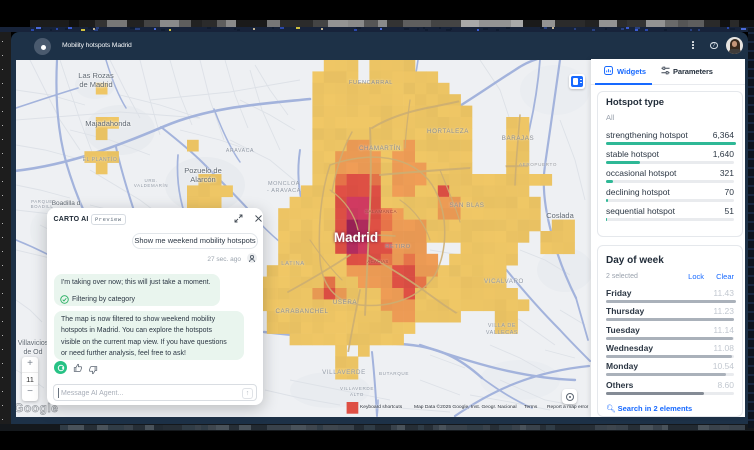 This screenshot has height=450, width=754. I want to click on svg-text: FUENCARRAL, so click(371, 83).